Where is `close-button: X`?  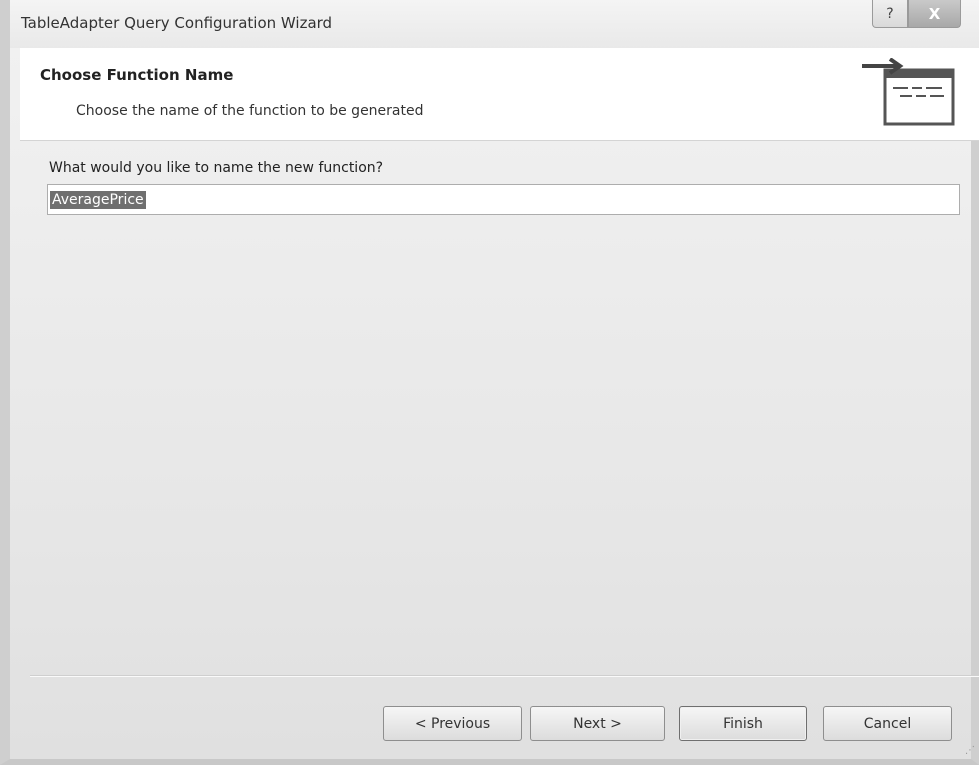
close-button: X is located at coordinates (934, 14).